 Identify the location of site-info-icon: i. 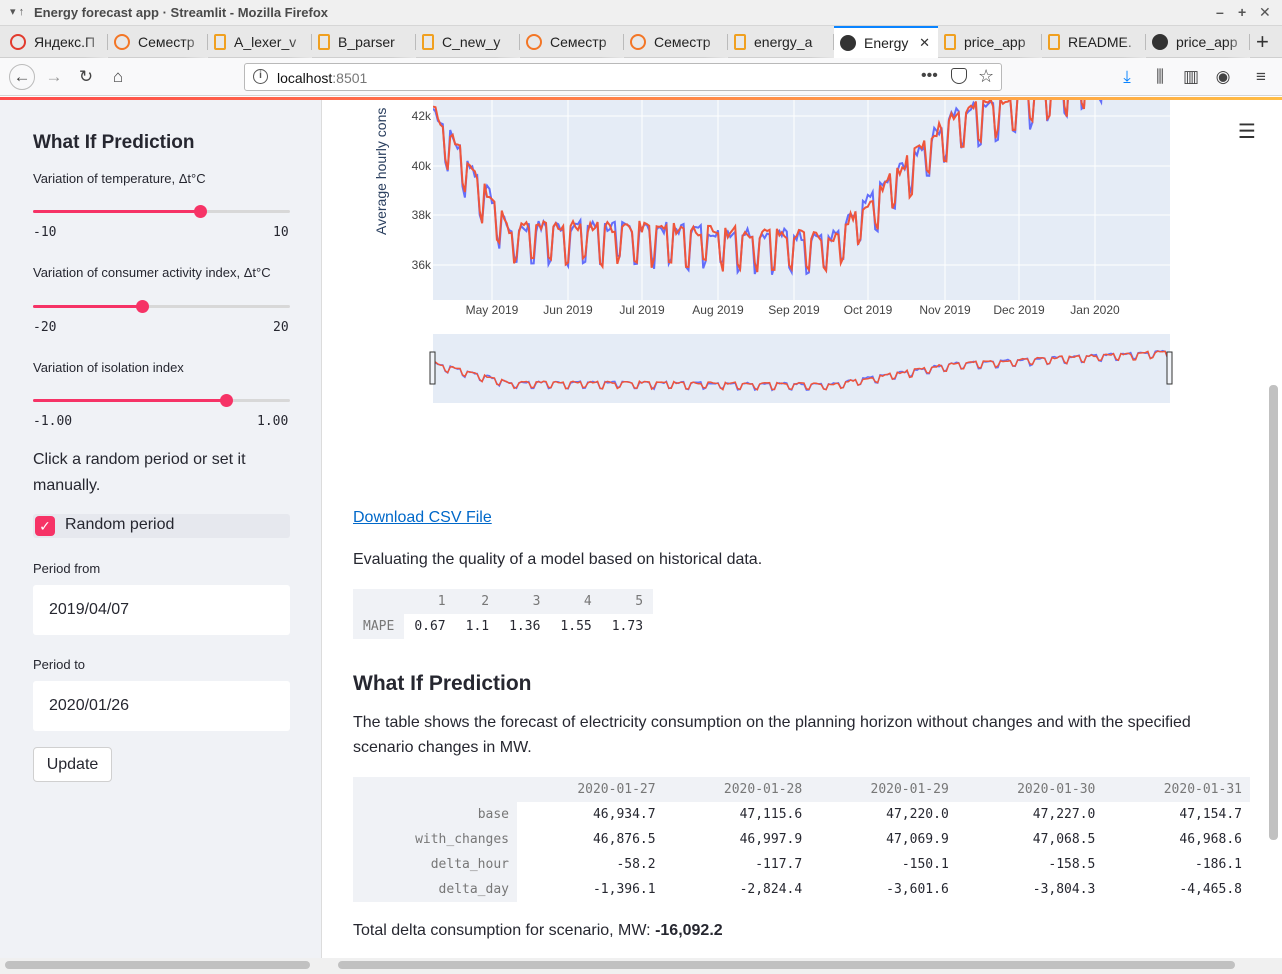
(260, 76).